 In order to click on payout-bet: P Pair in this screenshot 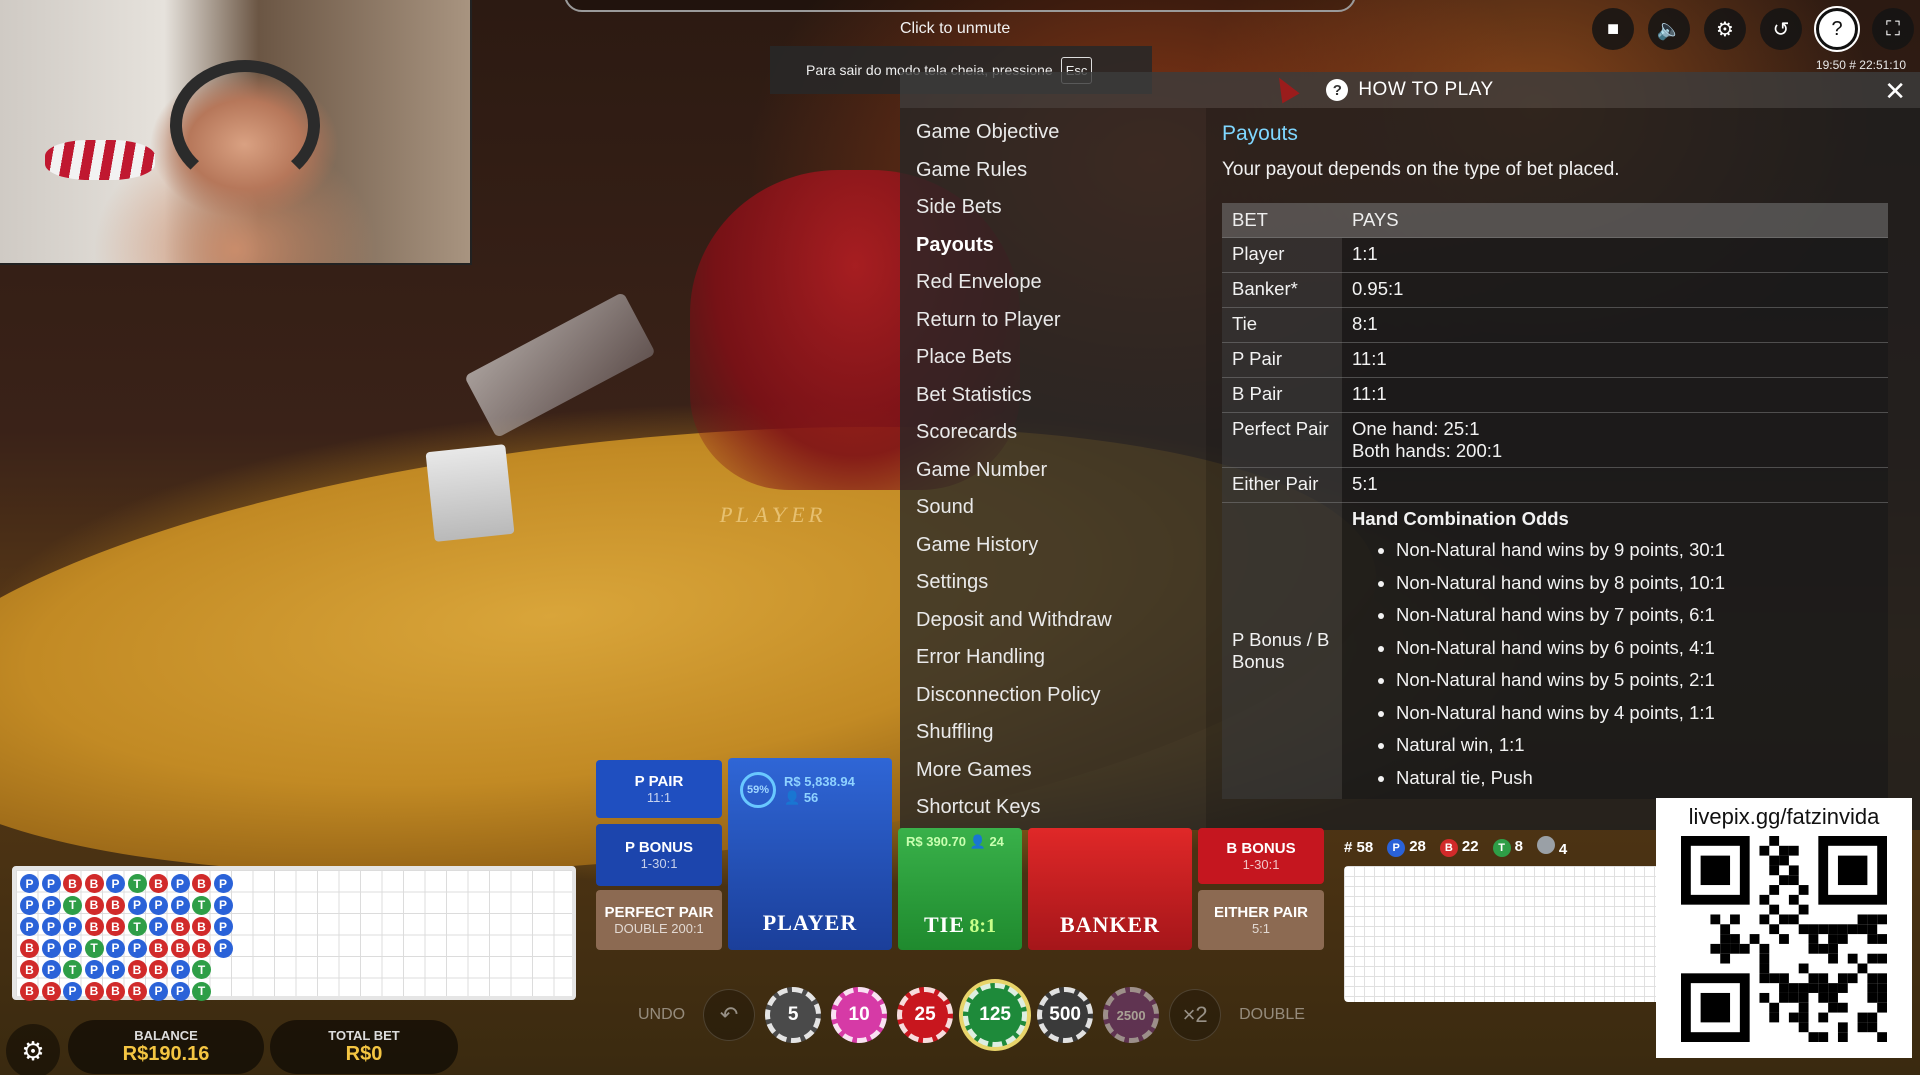, I will do `click(1282, 360)`.